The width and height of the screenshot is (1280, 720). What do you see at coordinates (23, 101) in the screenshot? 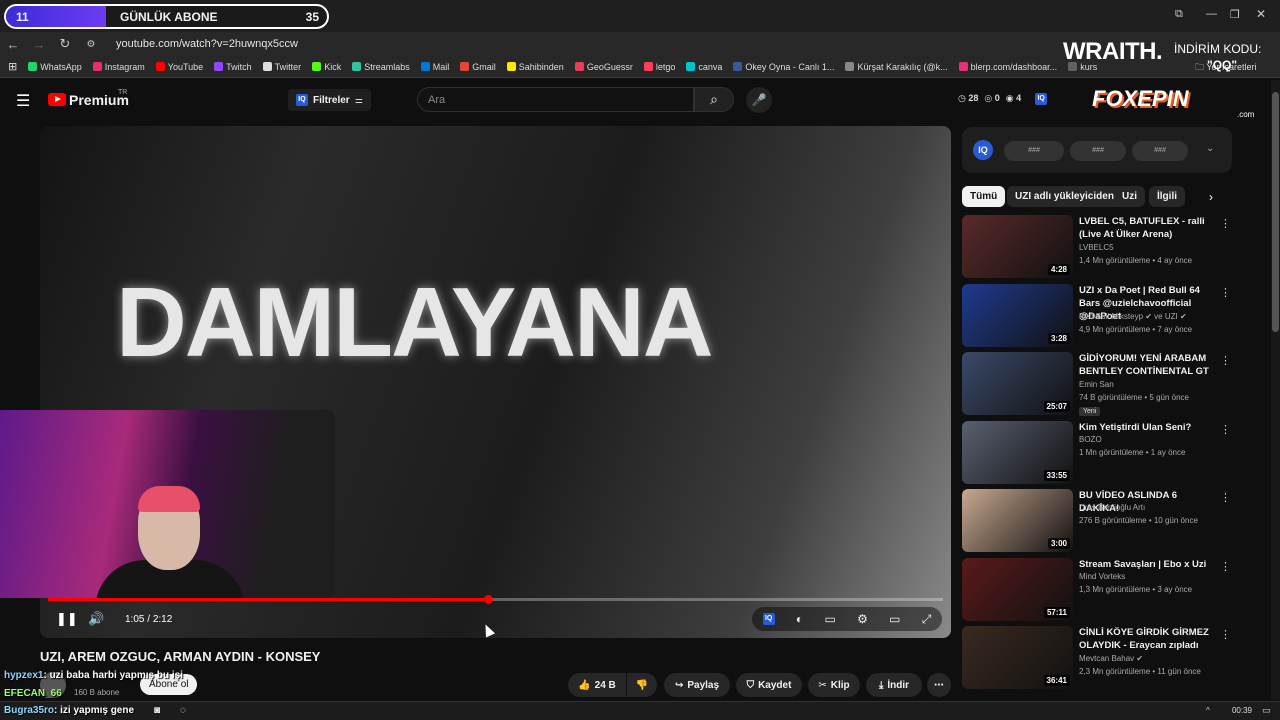
I see `hamburger-menu-icon: ☰` at bounding box center [23, 101].